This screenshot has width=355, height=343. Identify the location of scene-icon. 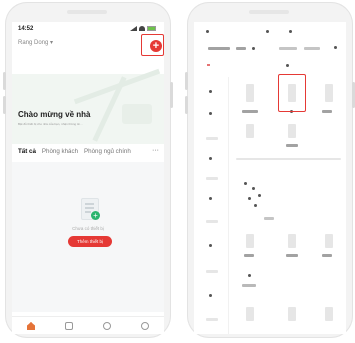
(69, 326).